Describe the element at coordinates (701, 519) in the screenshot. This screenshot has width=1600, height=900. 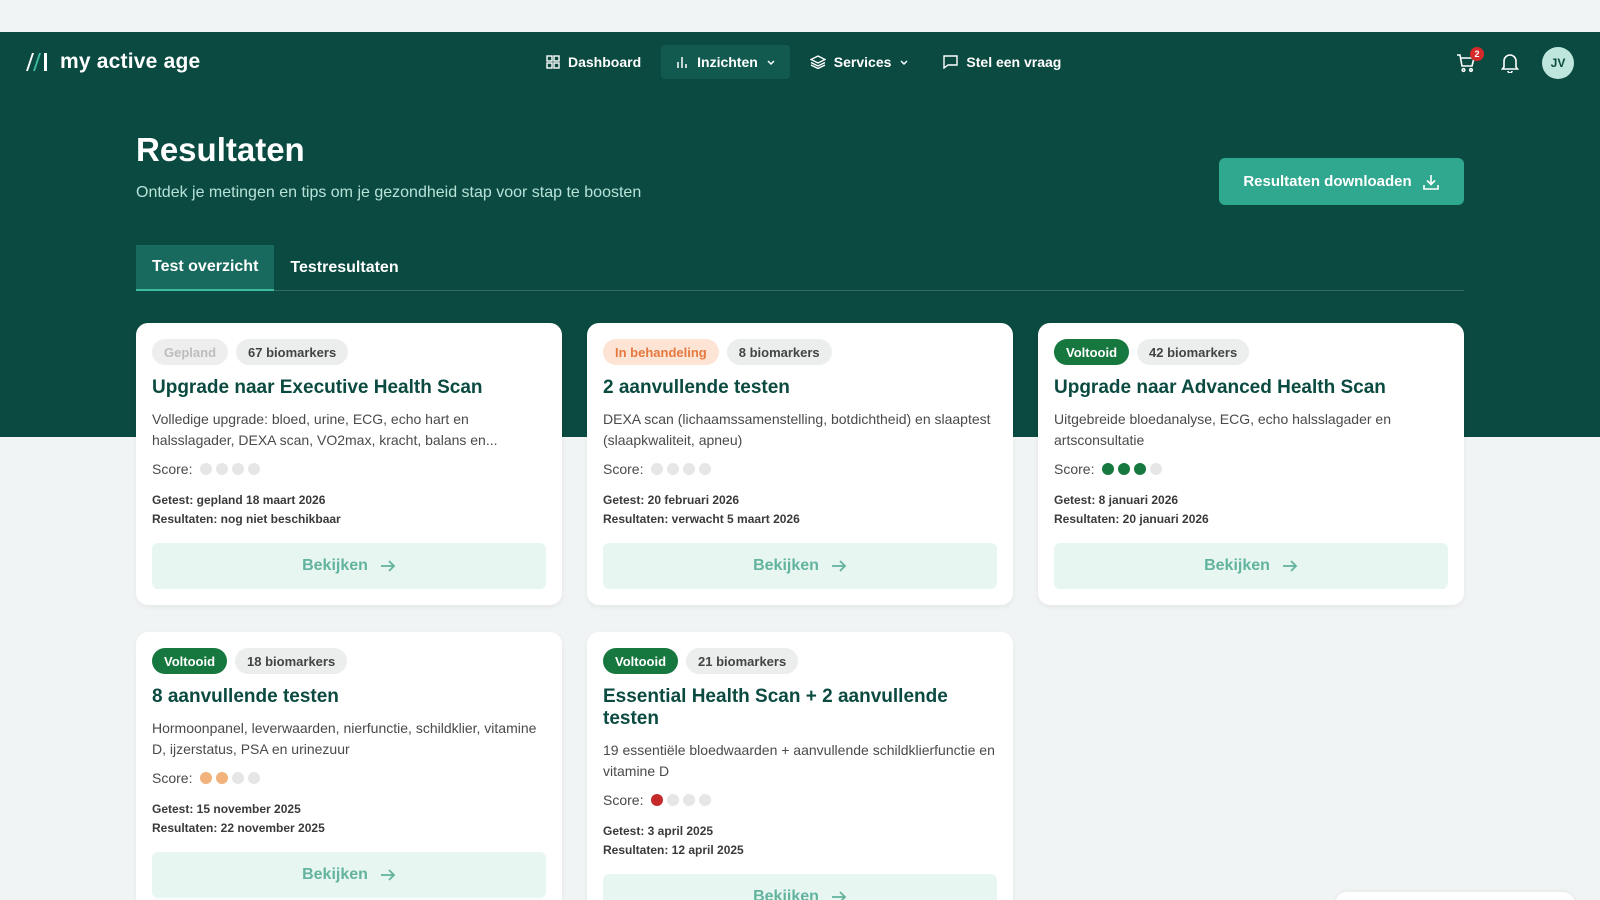
I see `results-date: Resultaten: verwacht 5 maart 2026` at that location.